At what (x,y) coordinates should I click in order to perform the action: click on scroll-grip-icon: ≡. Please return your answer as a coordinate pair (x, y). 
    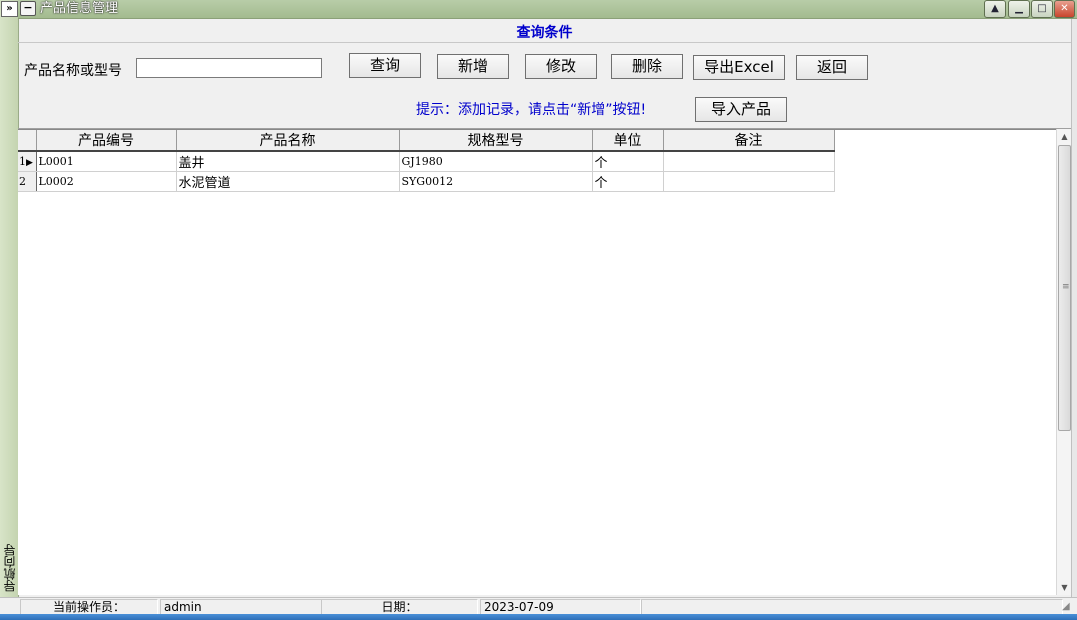
    Looking at the image, I should click on (1066, 287).